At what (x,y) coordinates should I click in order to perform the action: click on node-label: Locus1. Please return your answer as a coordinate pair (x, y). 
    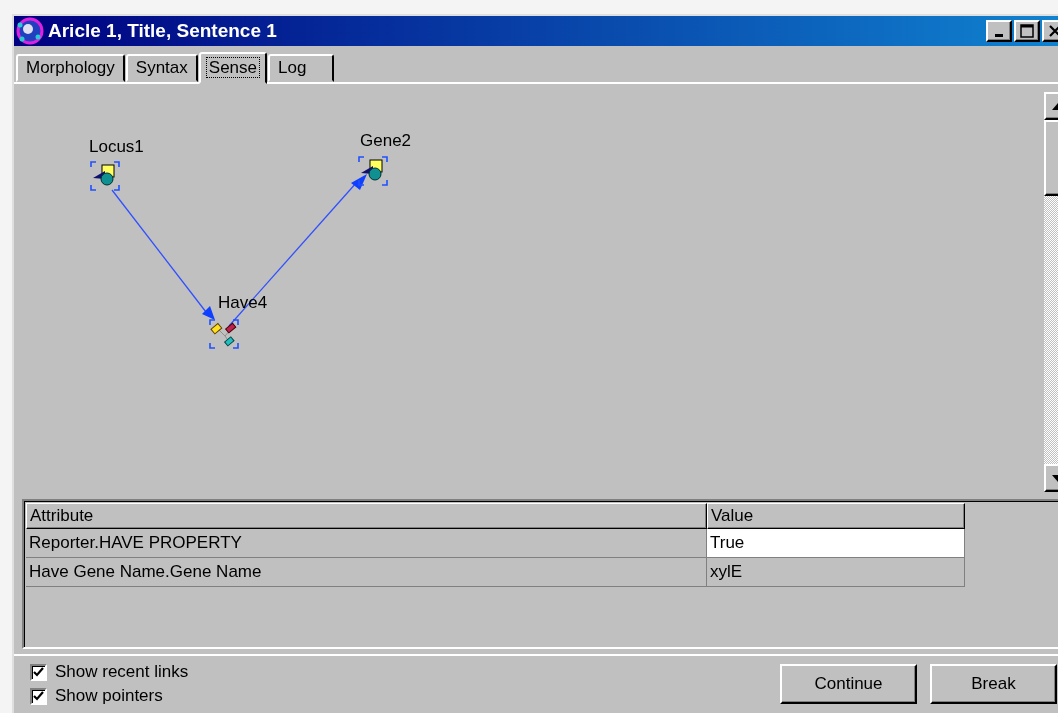
    Looking at the image, I should click on (116, 147).